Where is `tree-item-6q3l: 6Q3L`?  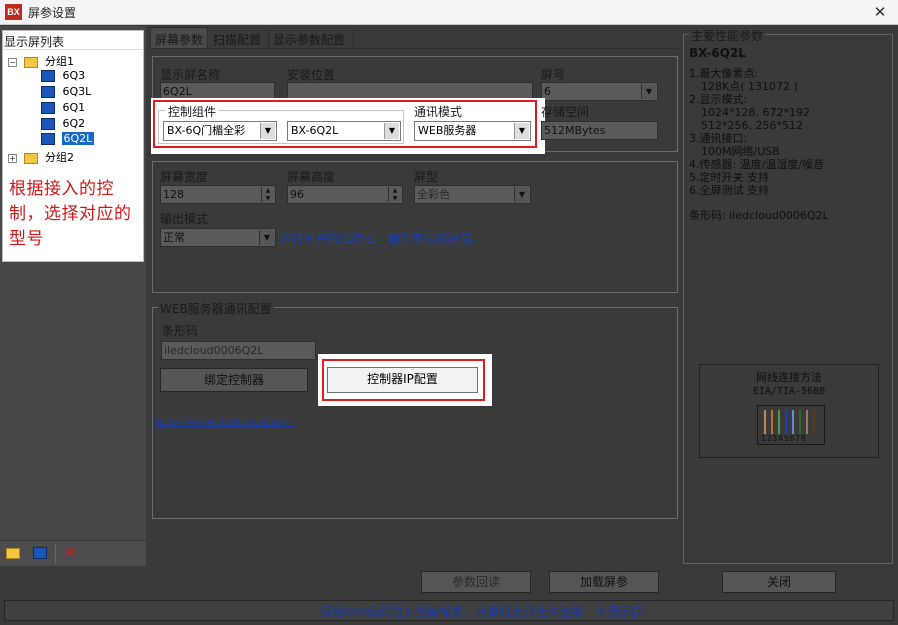
tree-item-6q3l: 6Q3L is located at coordinates (66, 91).